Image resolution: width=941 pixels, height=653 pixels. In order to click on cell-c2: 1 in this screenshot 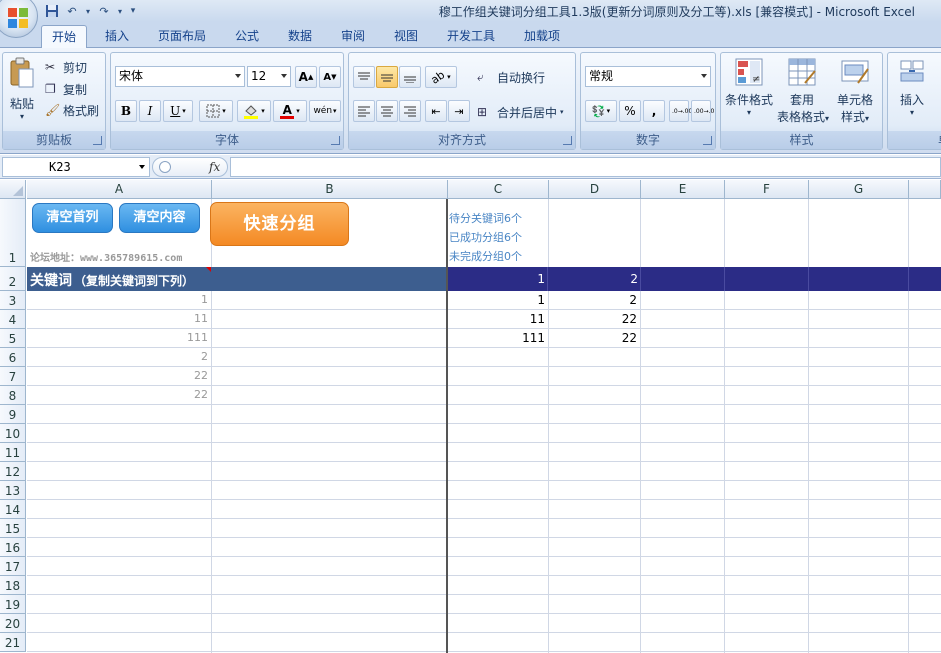, I will do `click(496, 279)`.